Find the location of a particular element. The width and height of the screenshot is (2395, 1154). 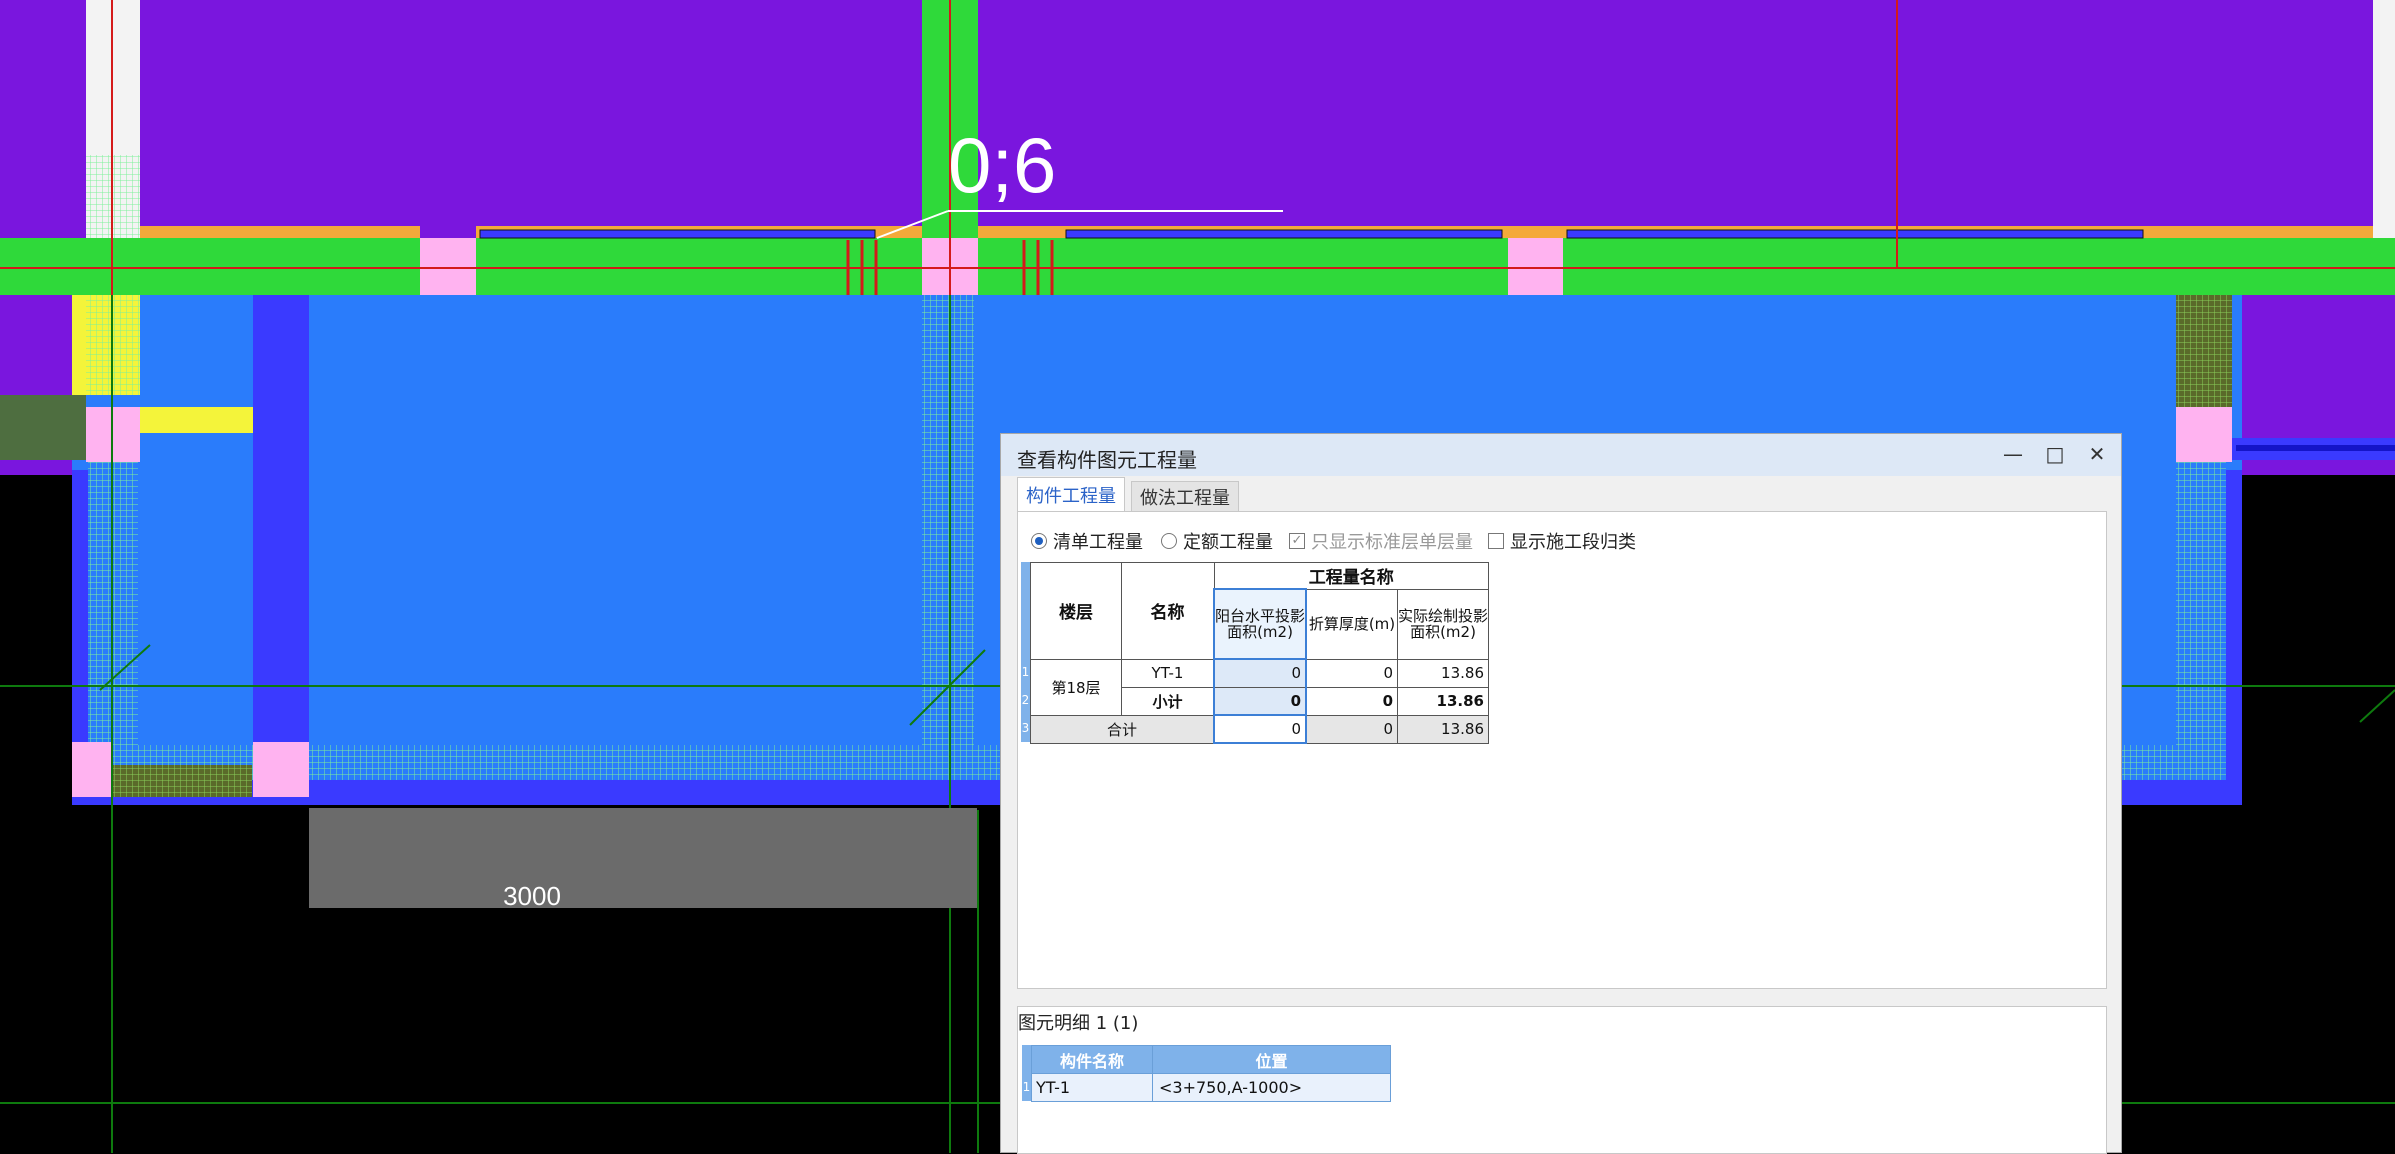

tab-method-quantity: 做法工程量 is located at coordinates (1185, 496).